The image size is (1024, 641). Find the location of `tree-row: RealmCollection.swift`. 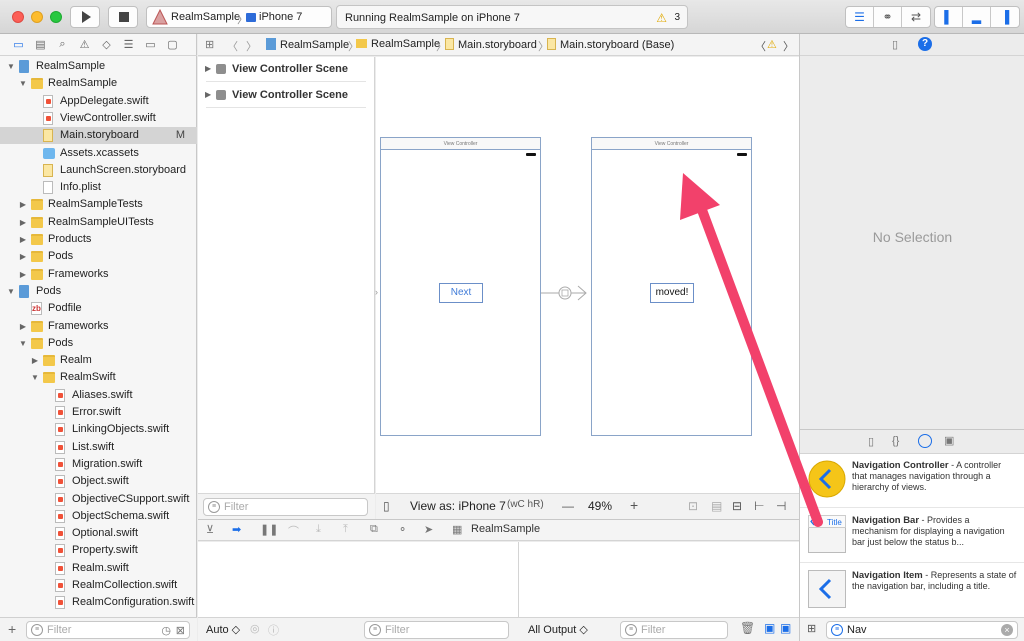

tree-row: RealmCollection.swift is located at coordinates (98, 585).